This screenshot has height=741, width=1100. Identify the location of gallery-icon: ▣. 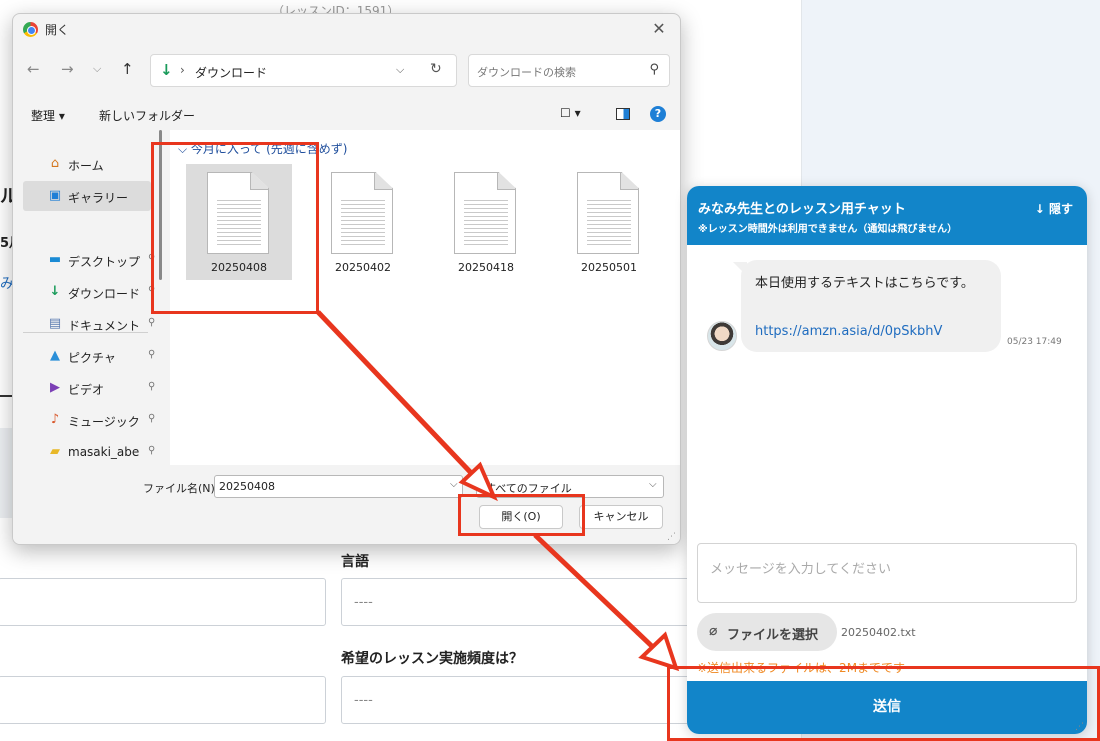
(55, 195).